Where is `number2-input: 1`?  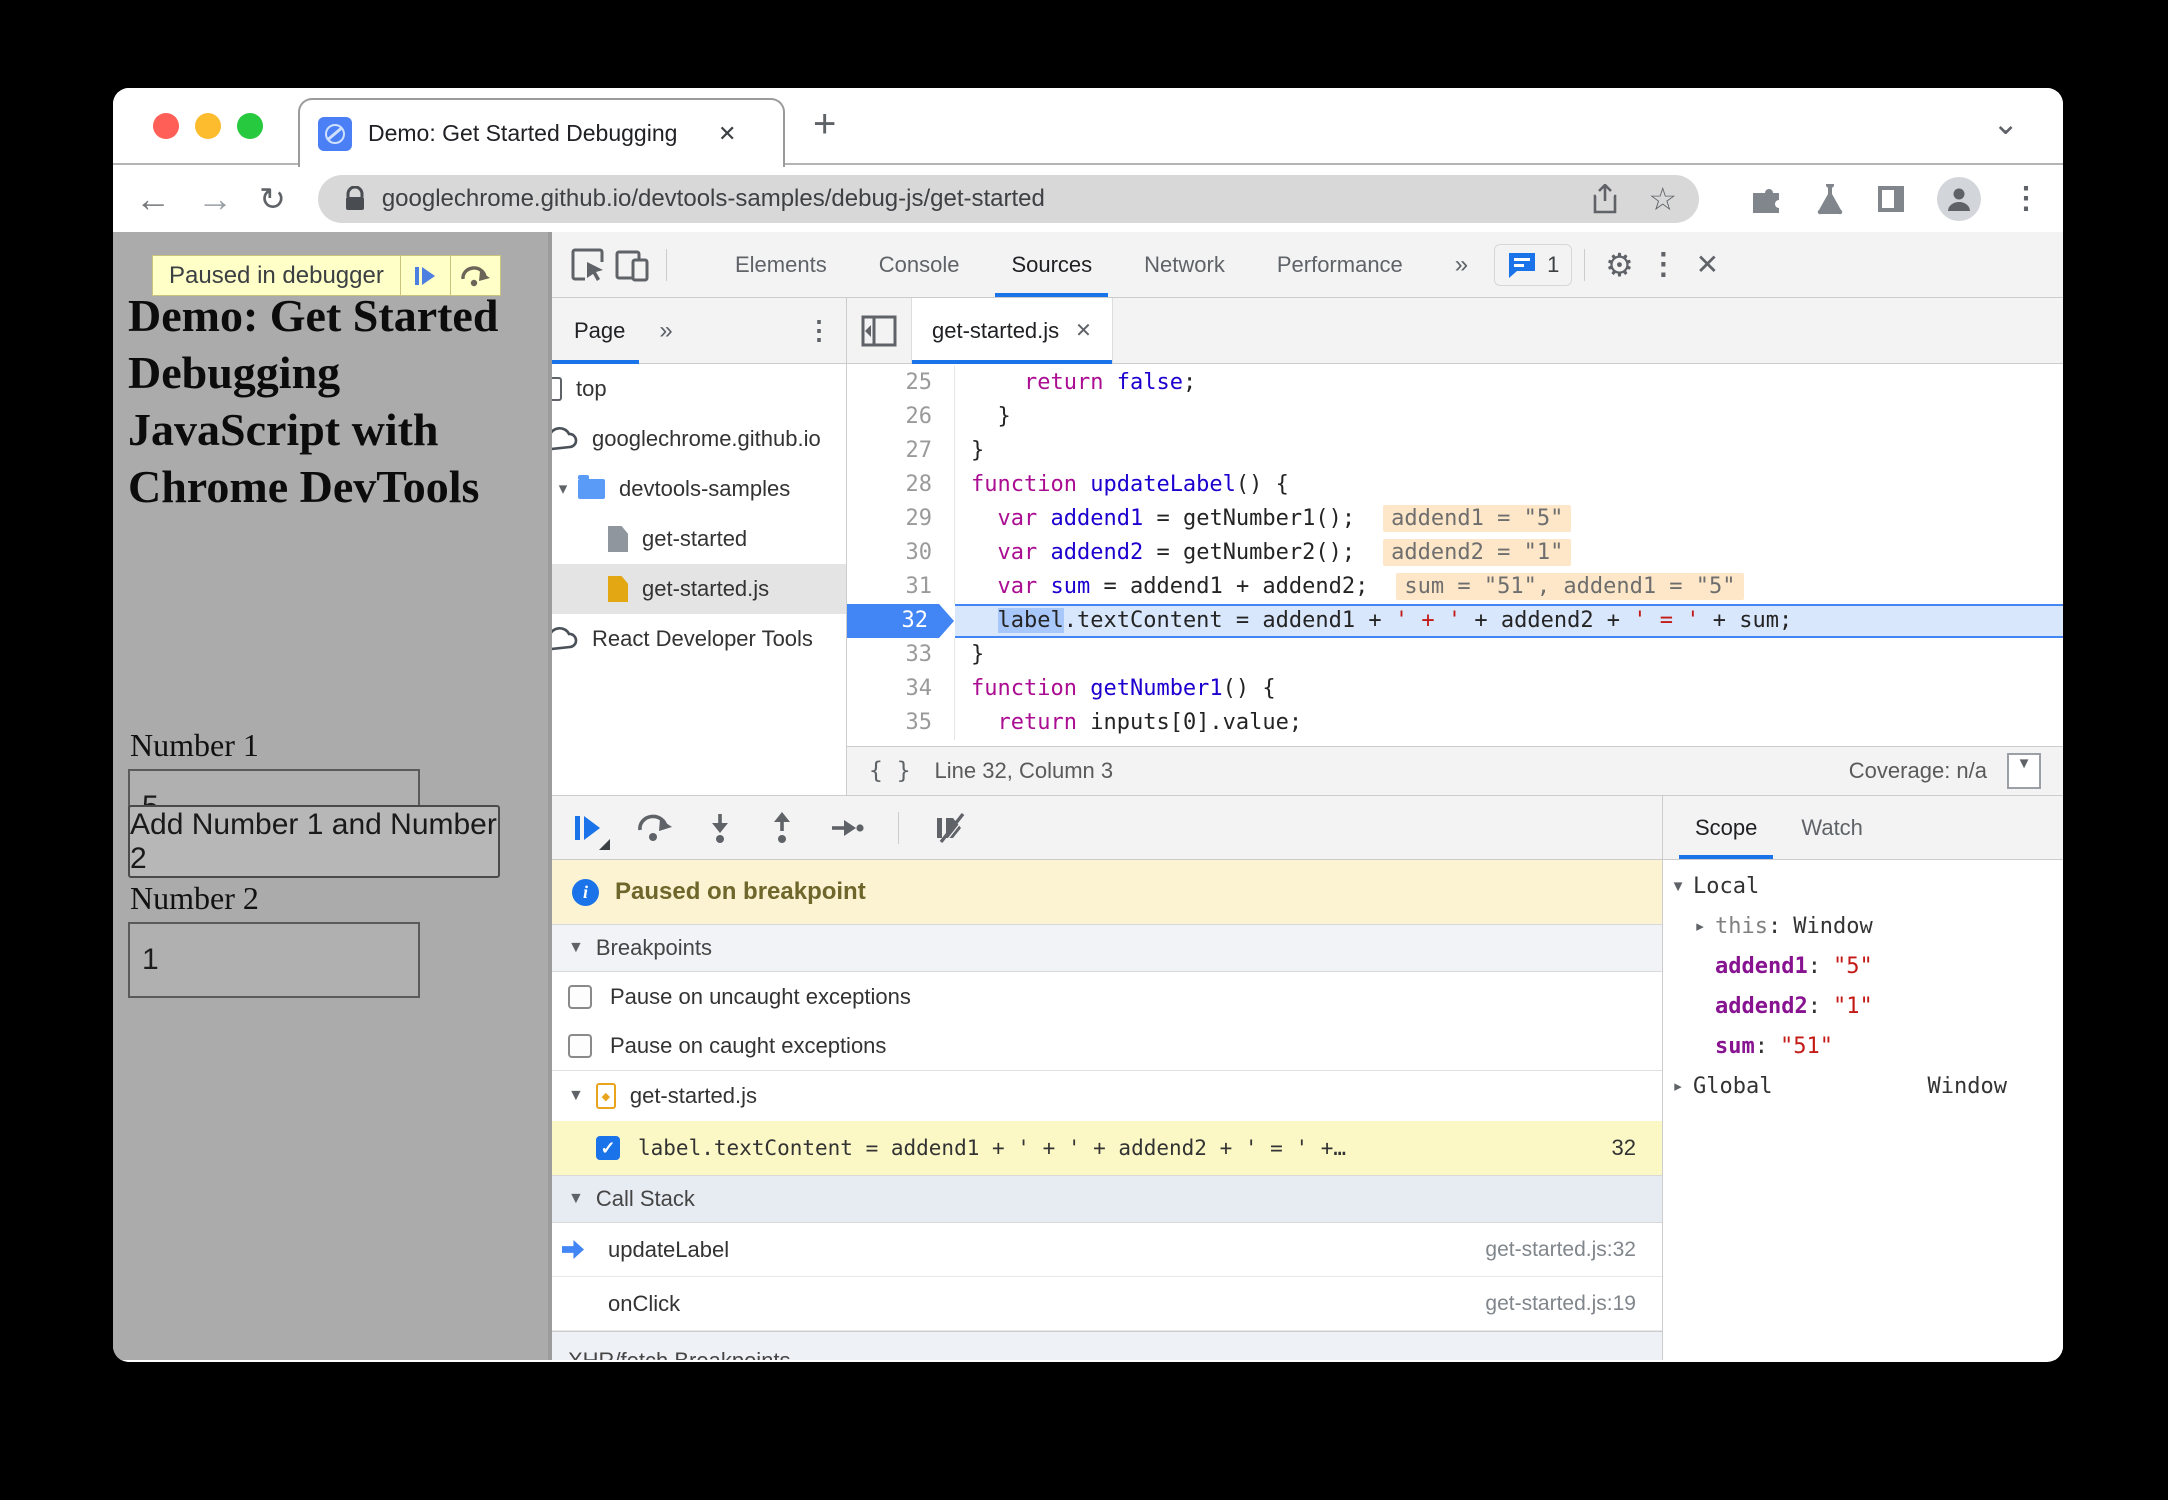 number2-input: 1 is located at coordinates (274, 960).